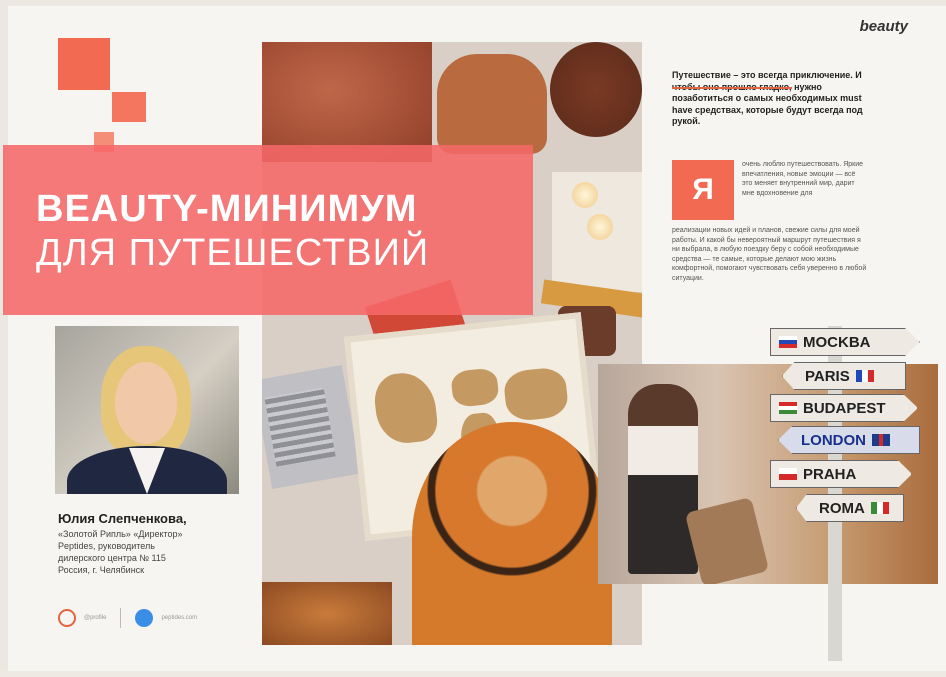  I want to click on sign-praha: PRAHA, so click(841, 474).